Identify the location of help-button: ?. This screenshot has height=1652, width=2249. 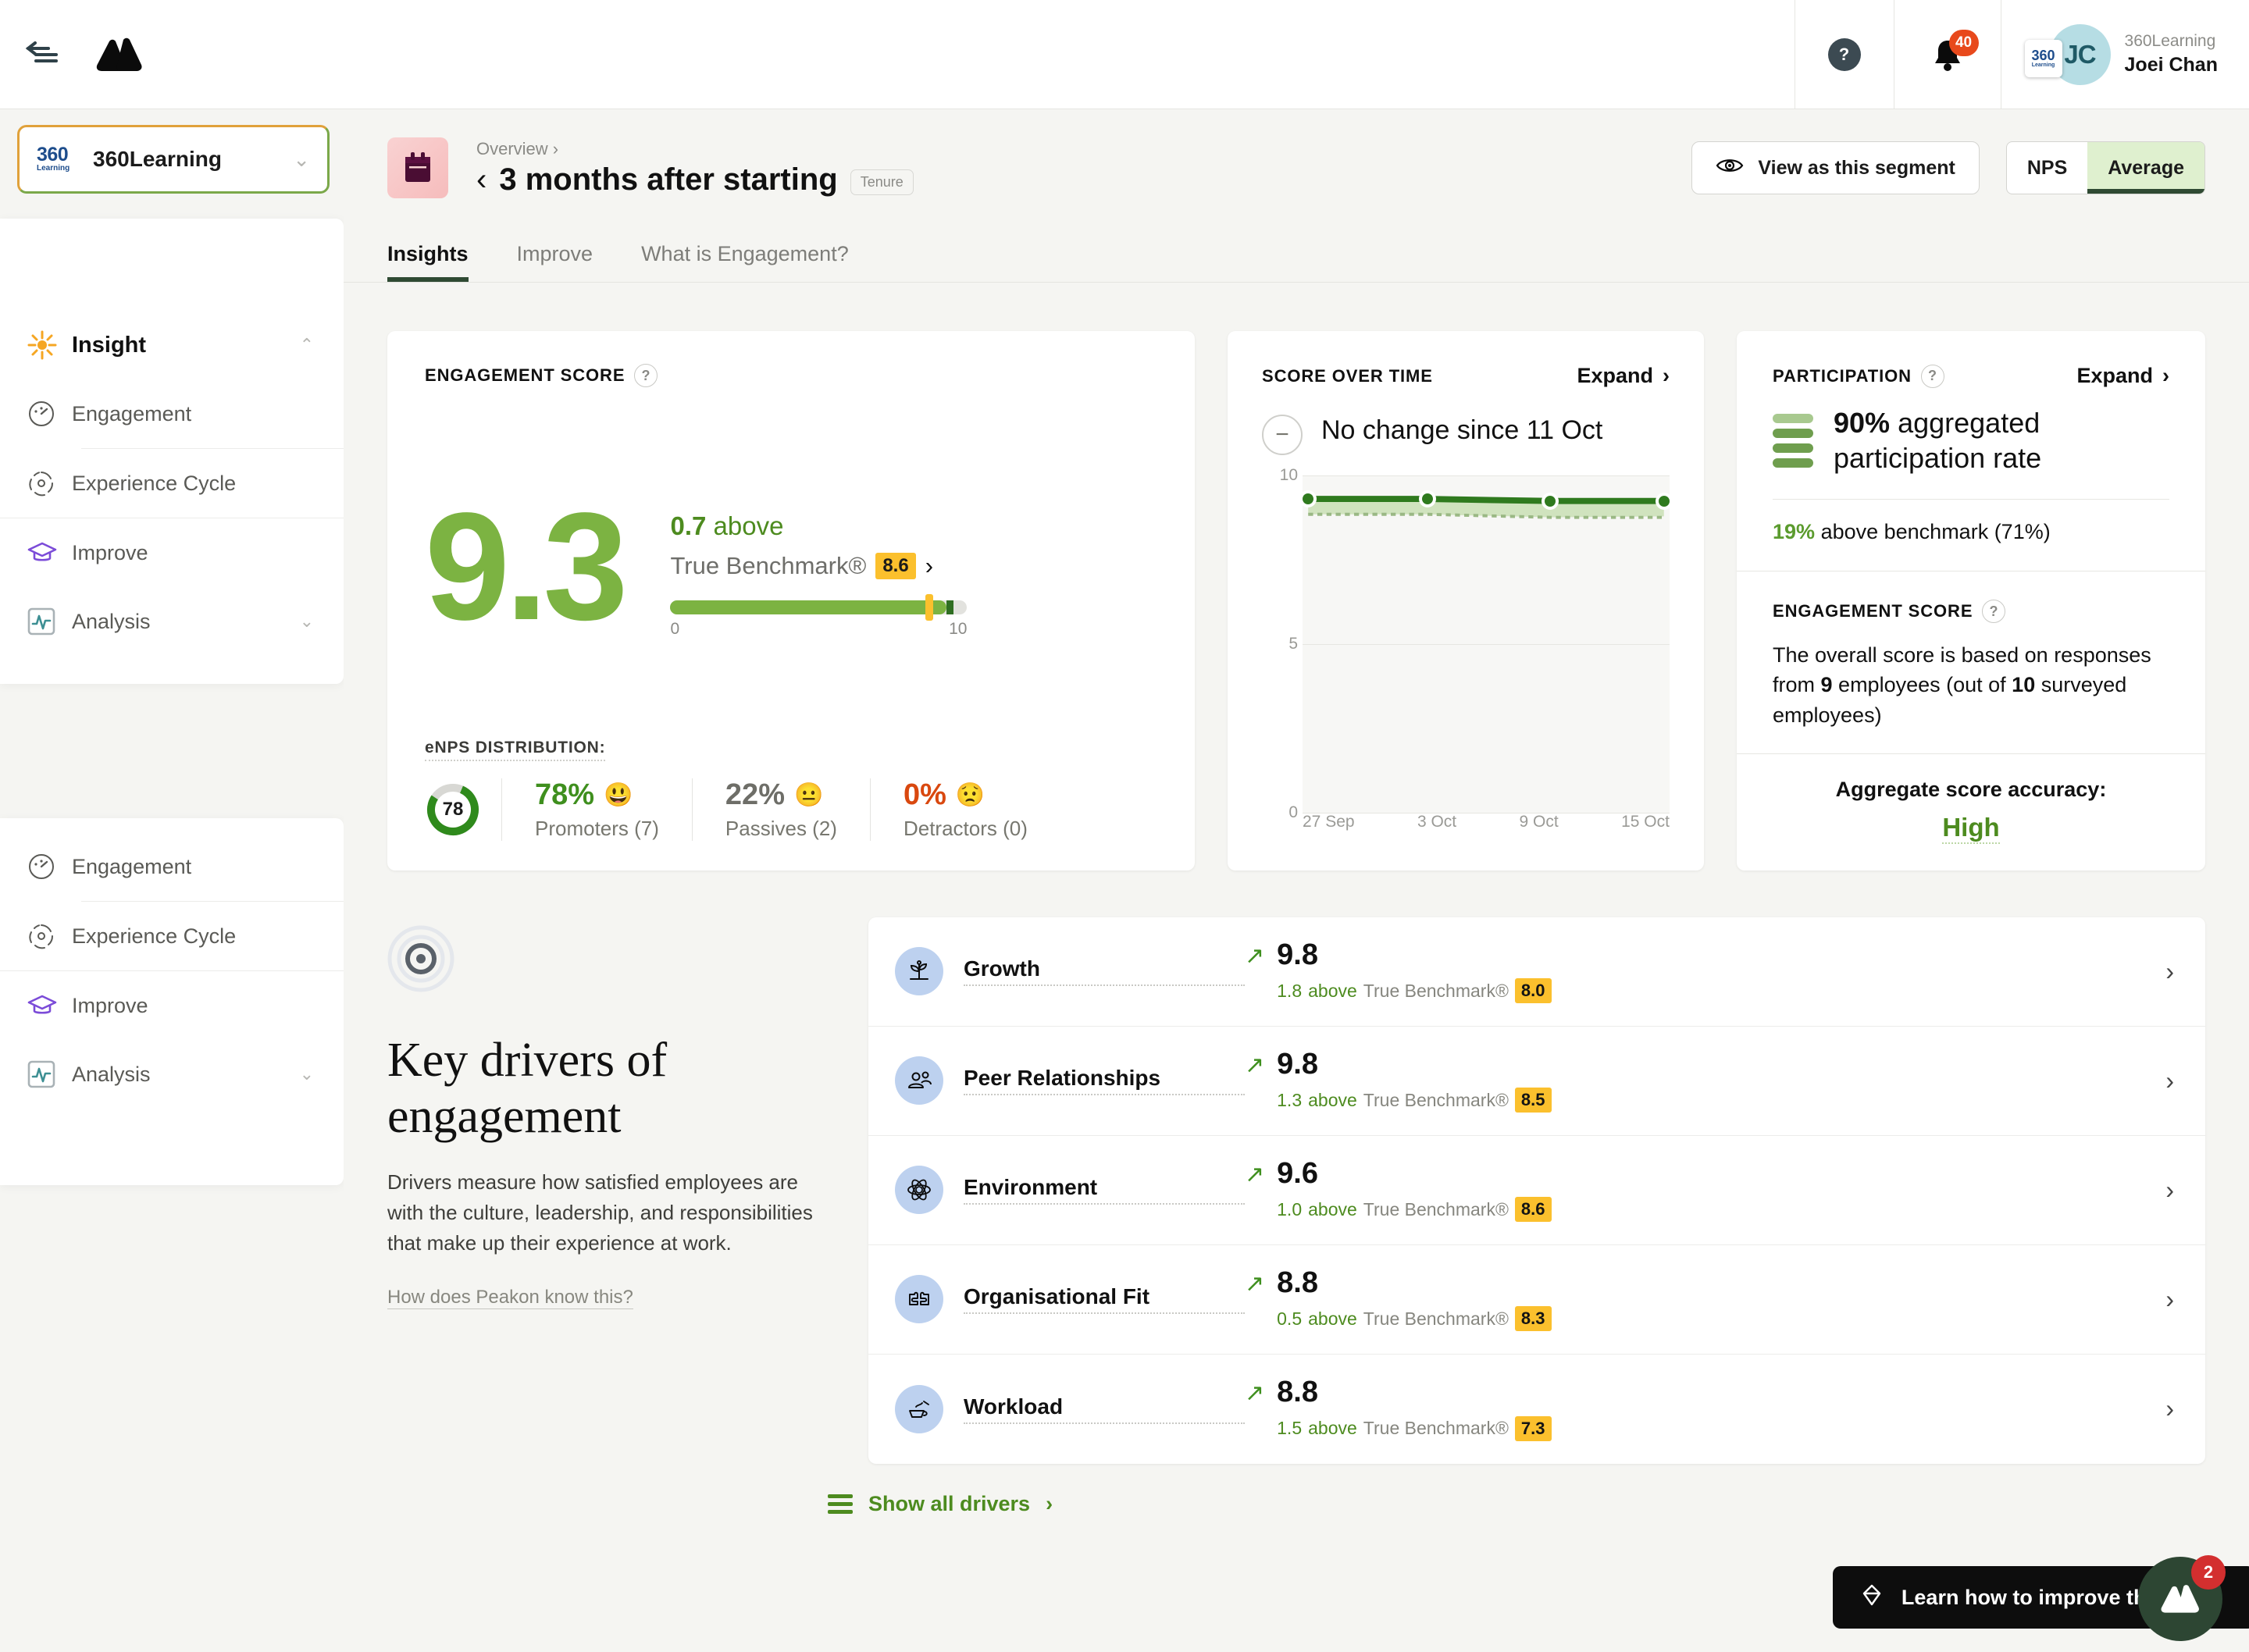
(1844, 54).